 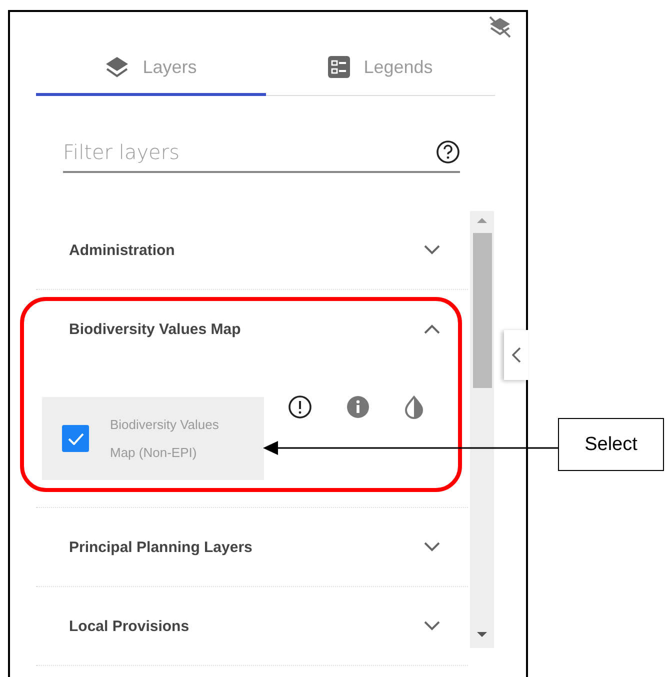 What do you see at coordinates (358, 407) in the screenshot?
I see `info-icon` at bounding box center [358, 407].